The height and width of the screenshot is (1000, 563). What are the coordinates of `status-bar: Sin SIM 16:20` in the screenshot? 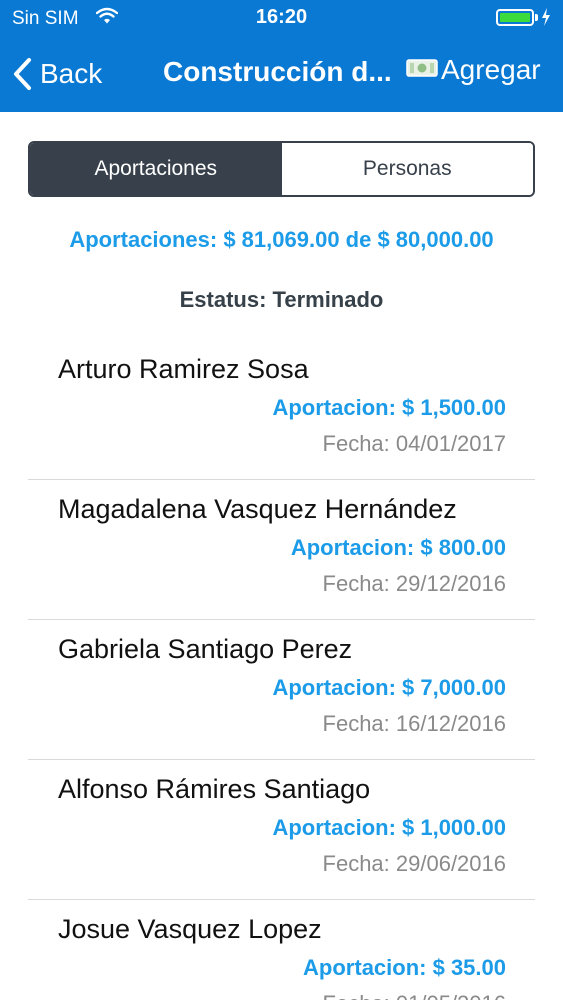 It's located at (281, 19).